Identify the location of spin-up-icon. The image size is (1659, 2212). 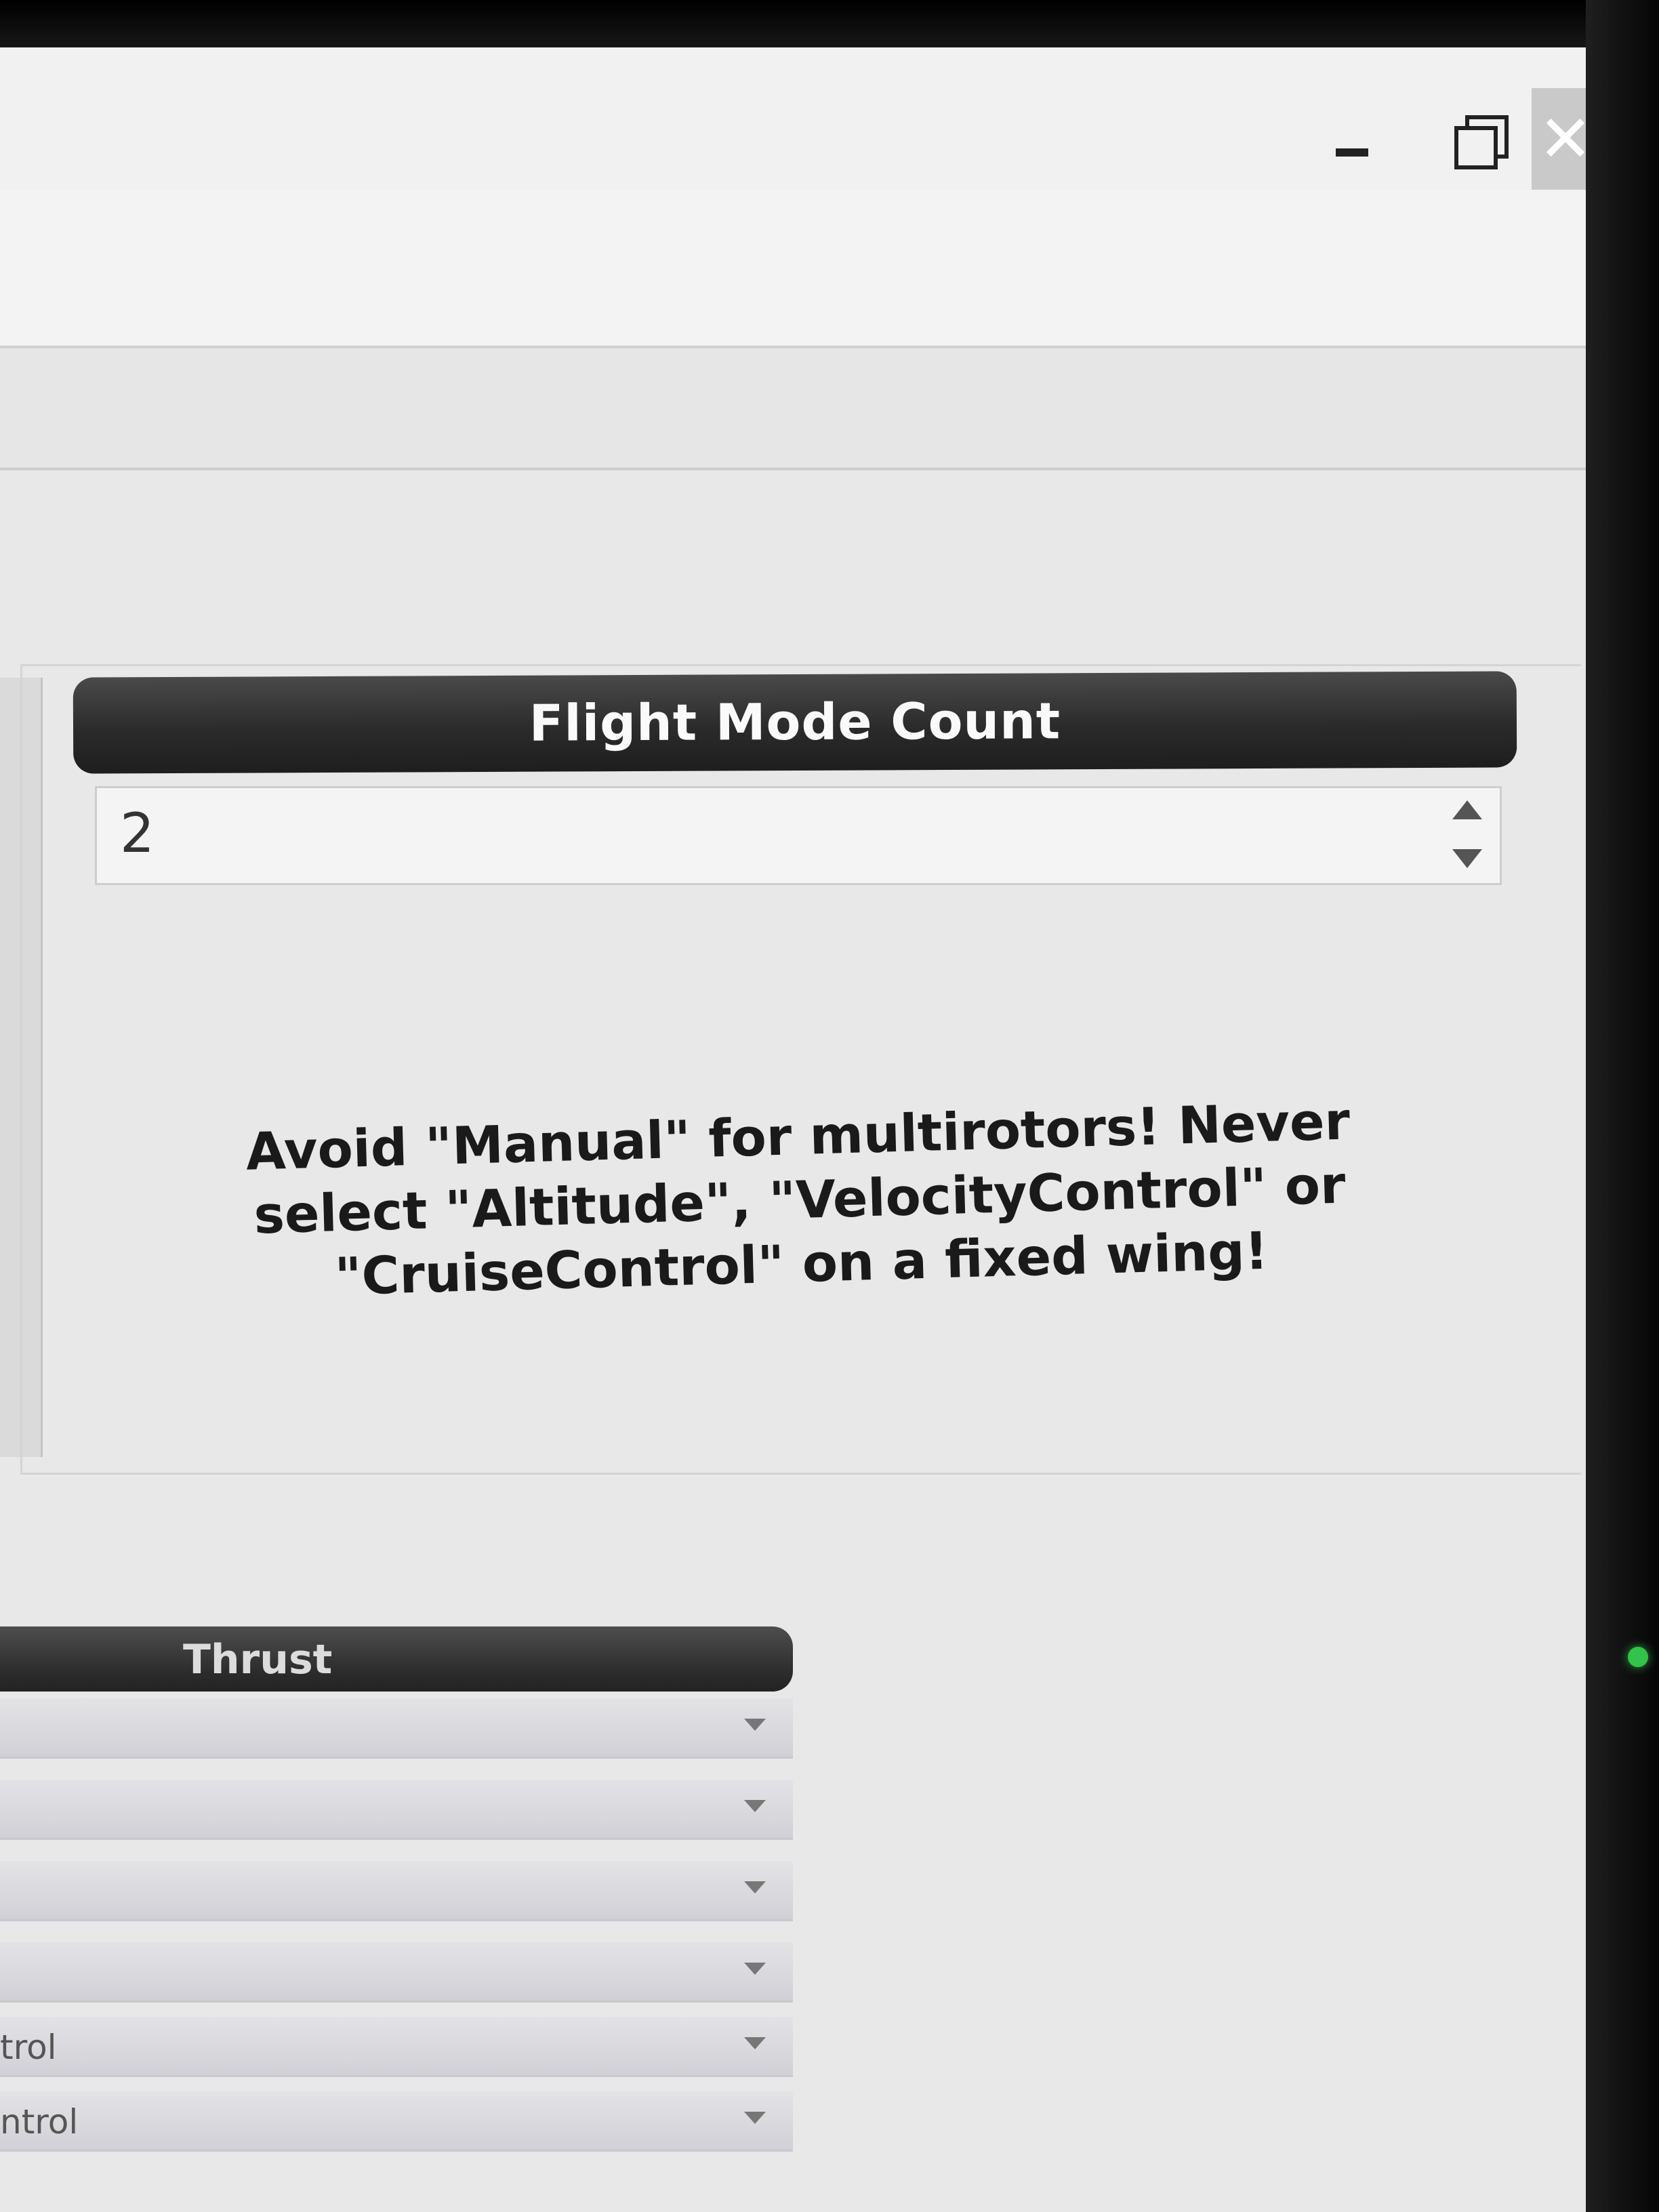
(1467, 809).